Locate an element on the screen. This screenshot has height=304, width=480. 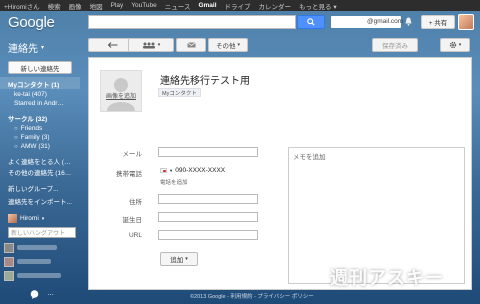
mail-icon is located at coordinates (191, 45).